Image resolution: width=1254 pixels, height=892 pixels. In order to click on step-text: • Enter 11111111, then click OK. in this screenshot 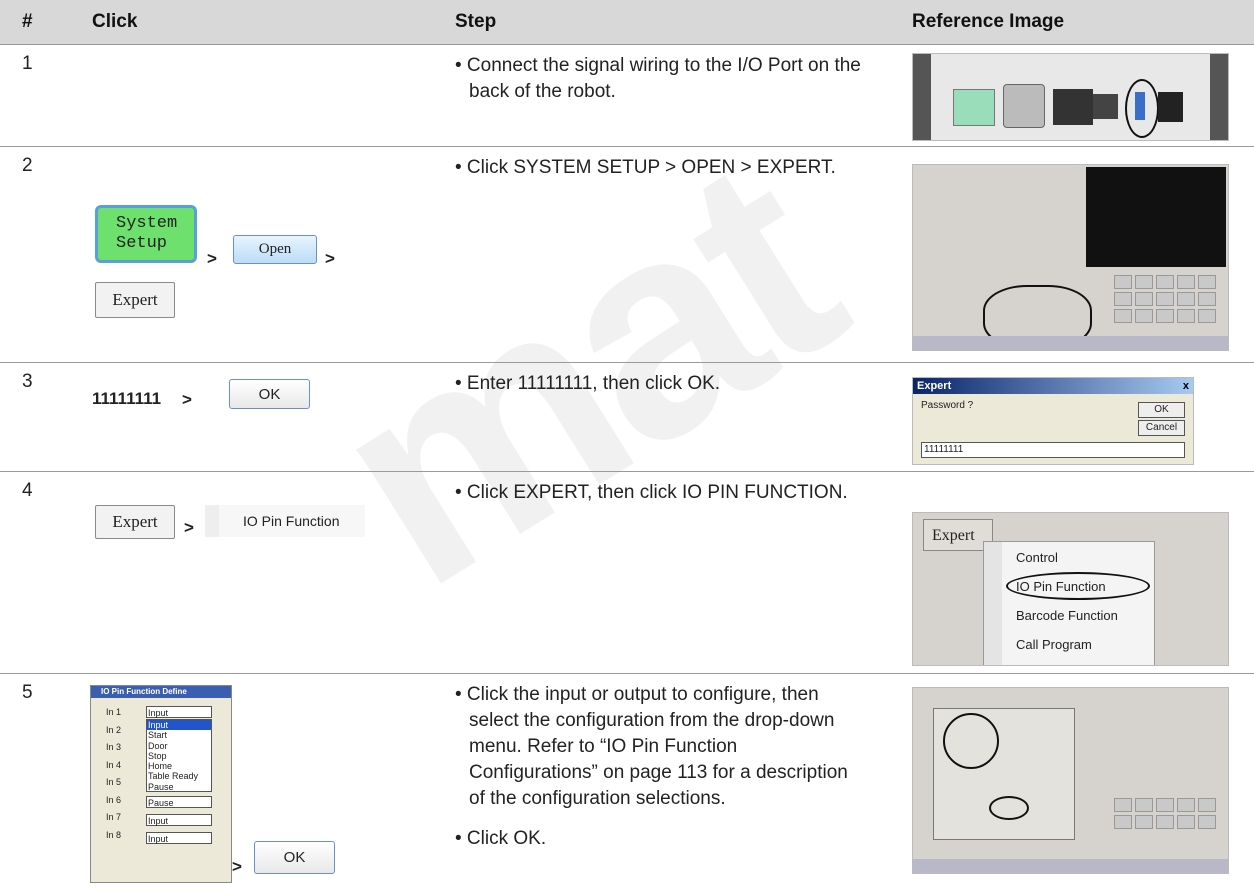, I will do `click(588, 383)`.